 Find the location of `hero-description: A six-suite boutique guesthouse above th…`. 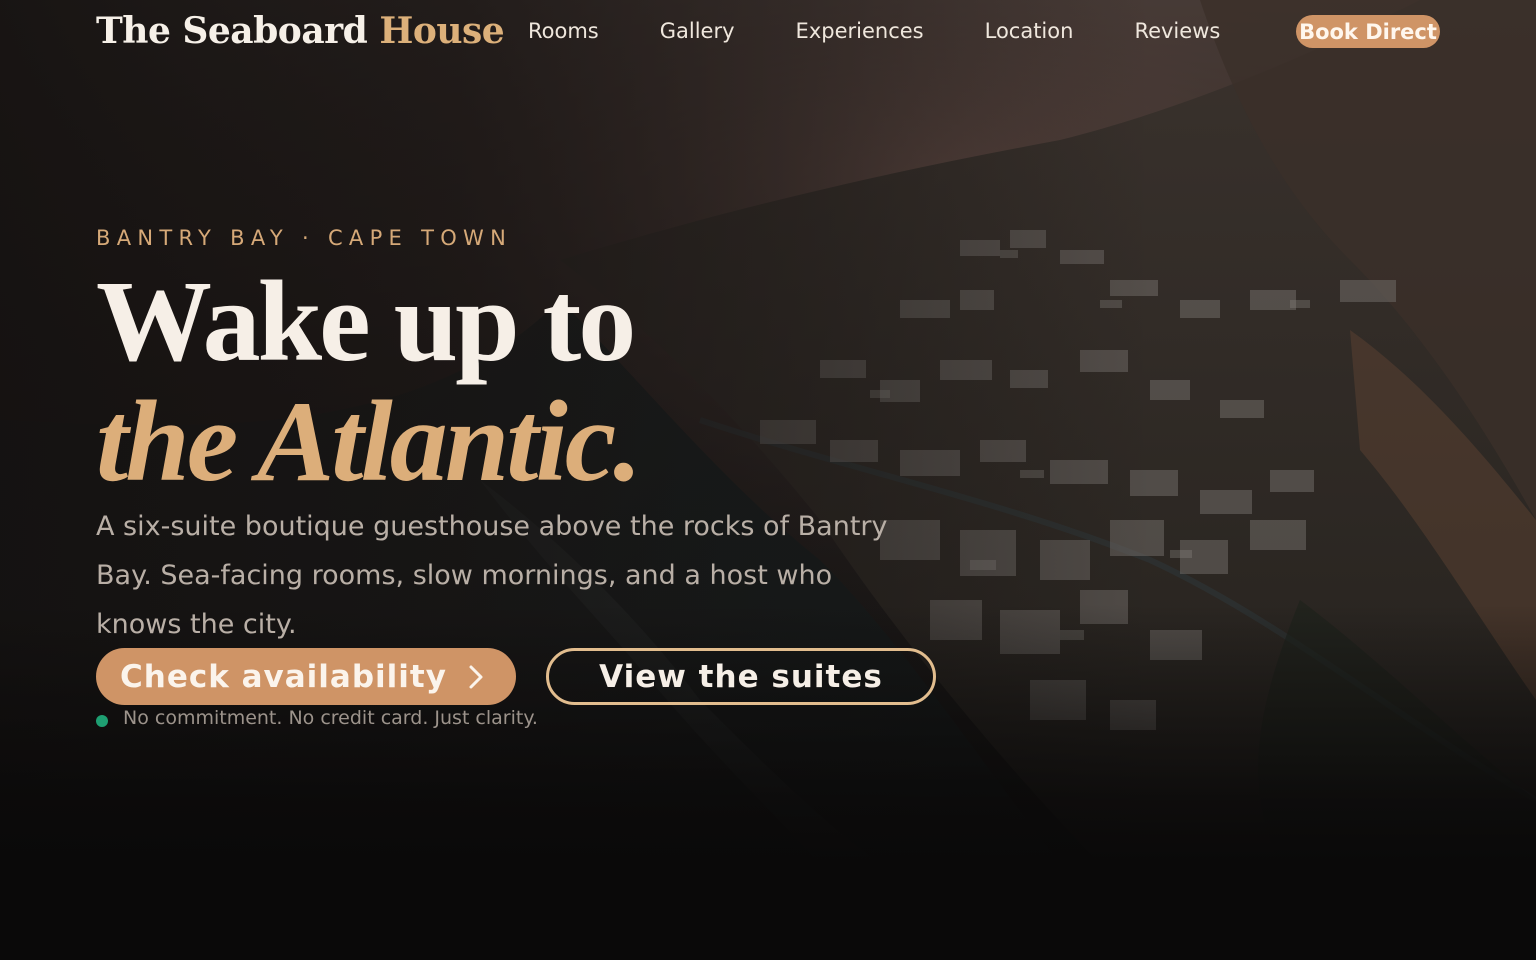

hero-description: A six-suite boutique guesthouse above th… is located at coordinates (492, 575).